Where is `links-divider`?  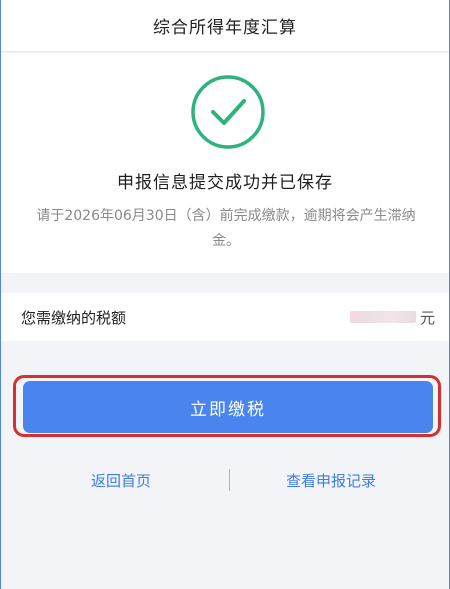 links-divider is located at coordinates (229, 480).